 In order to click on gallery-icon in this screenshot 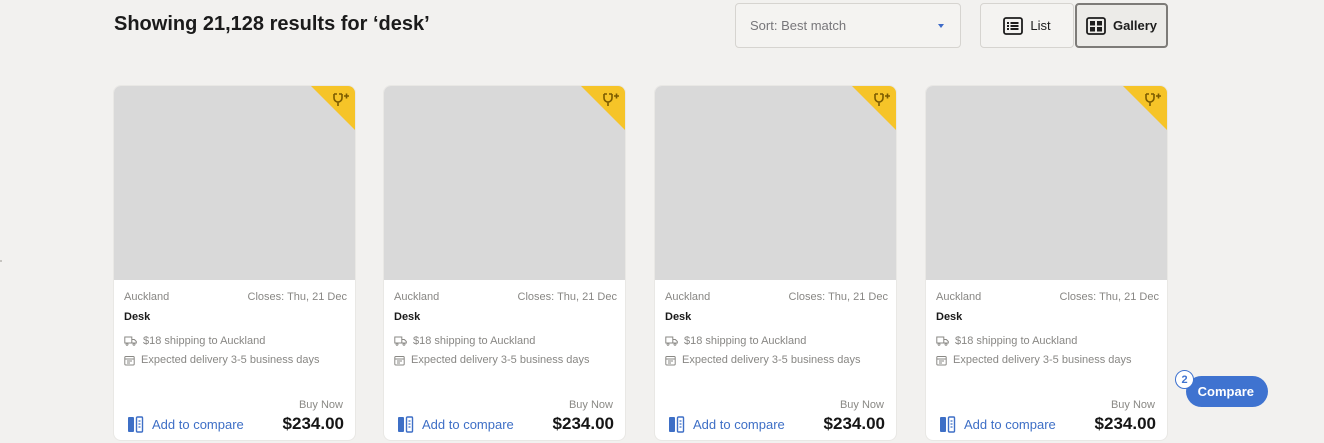, I will do `click(1096, 25)`.